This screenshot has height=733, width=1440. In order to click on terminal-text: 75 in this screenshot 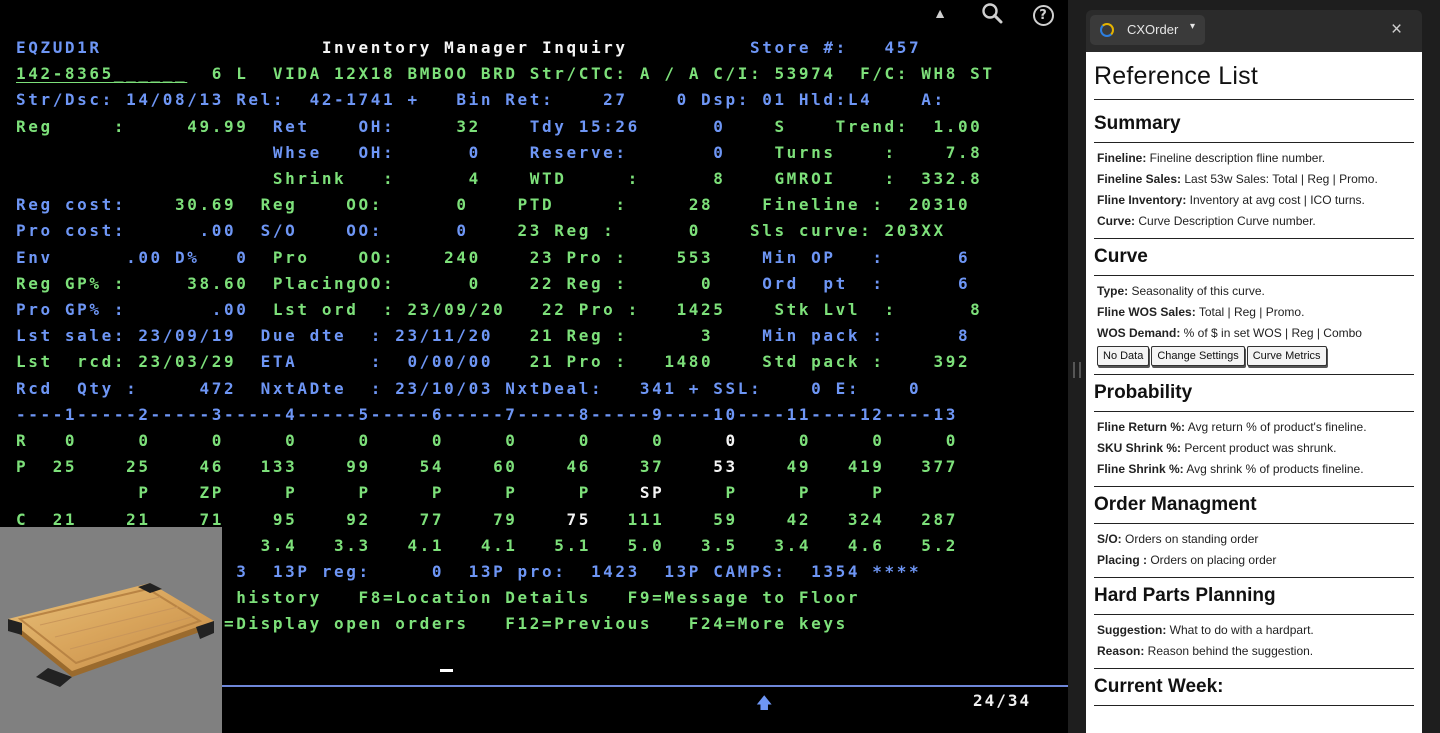, I will do `click(578, 519)`.